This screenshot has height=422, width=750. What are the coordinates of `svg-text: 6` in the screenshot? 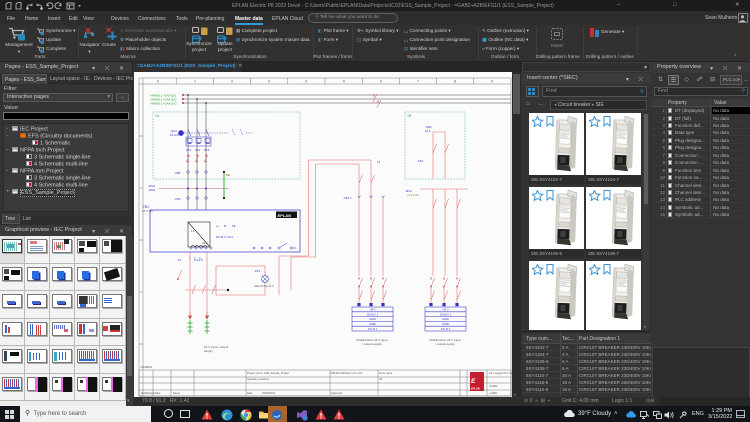 It's located at (381, 82).